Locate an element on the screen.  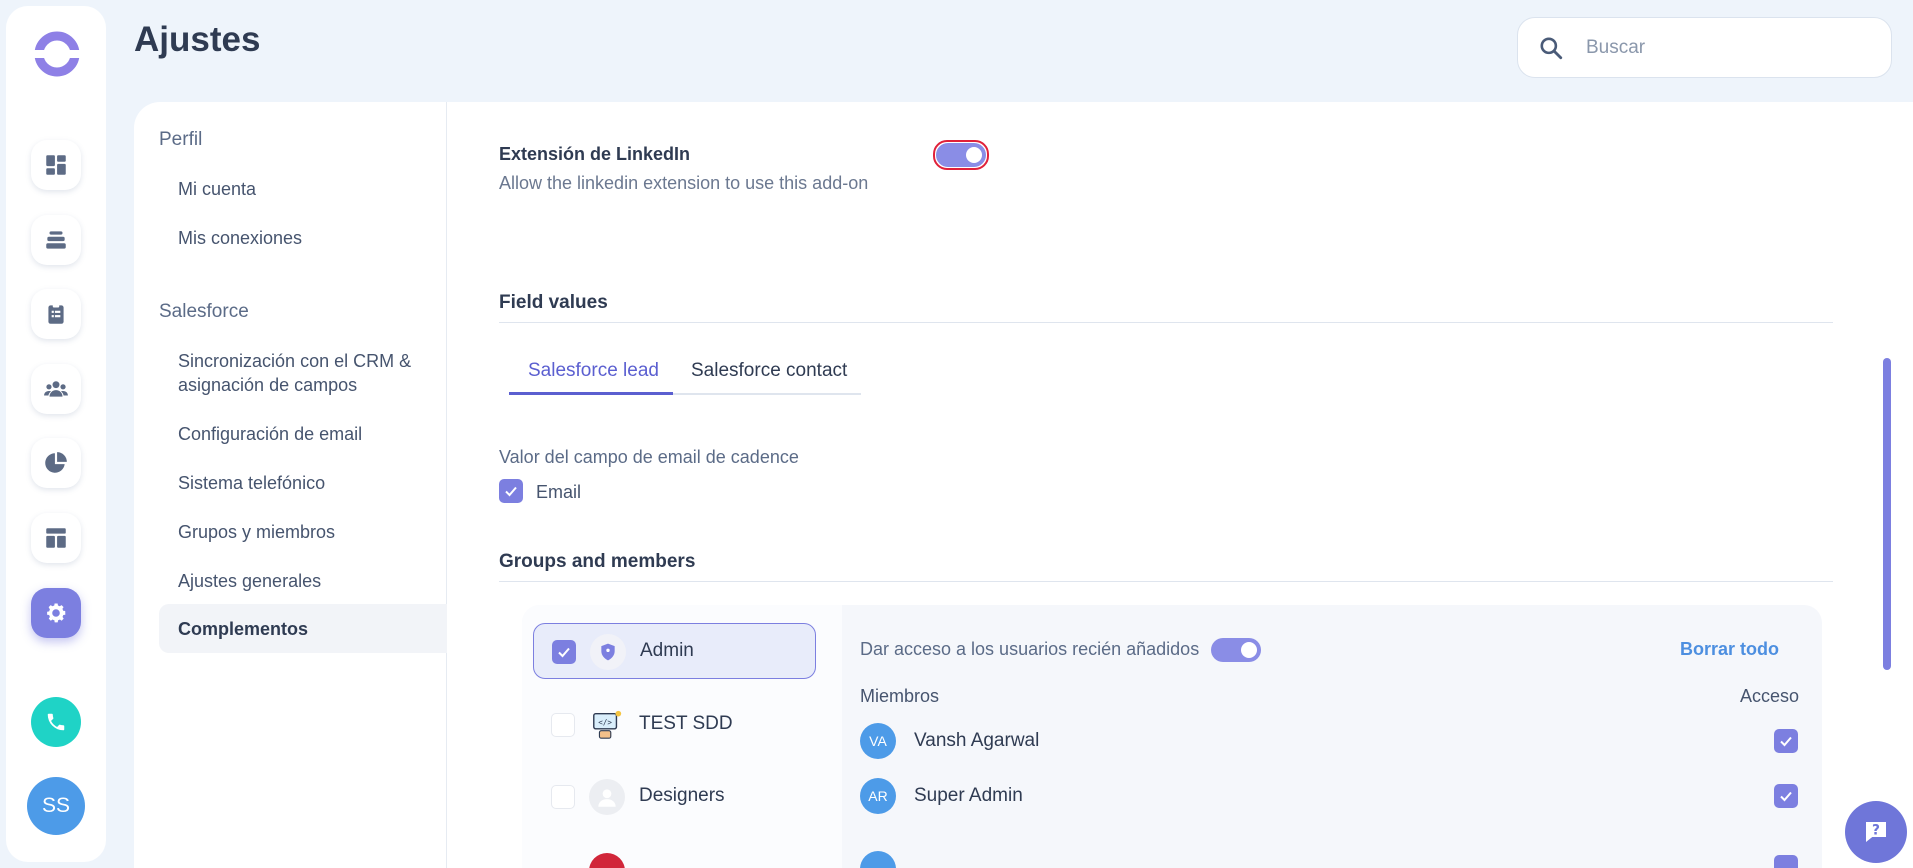
nav-item-phone-system: Sistema telefónico is located at coordinates (303, 483).